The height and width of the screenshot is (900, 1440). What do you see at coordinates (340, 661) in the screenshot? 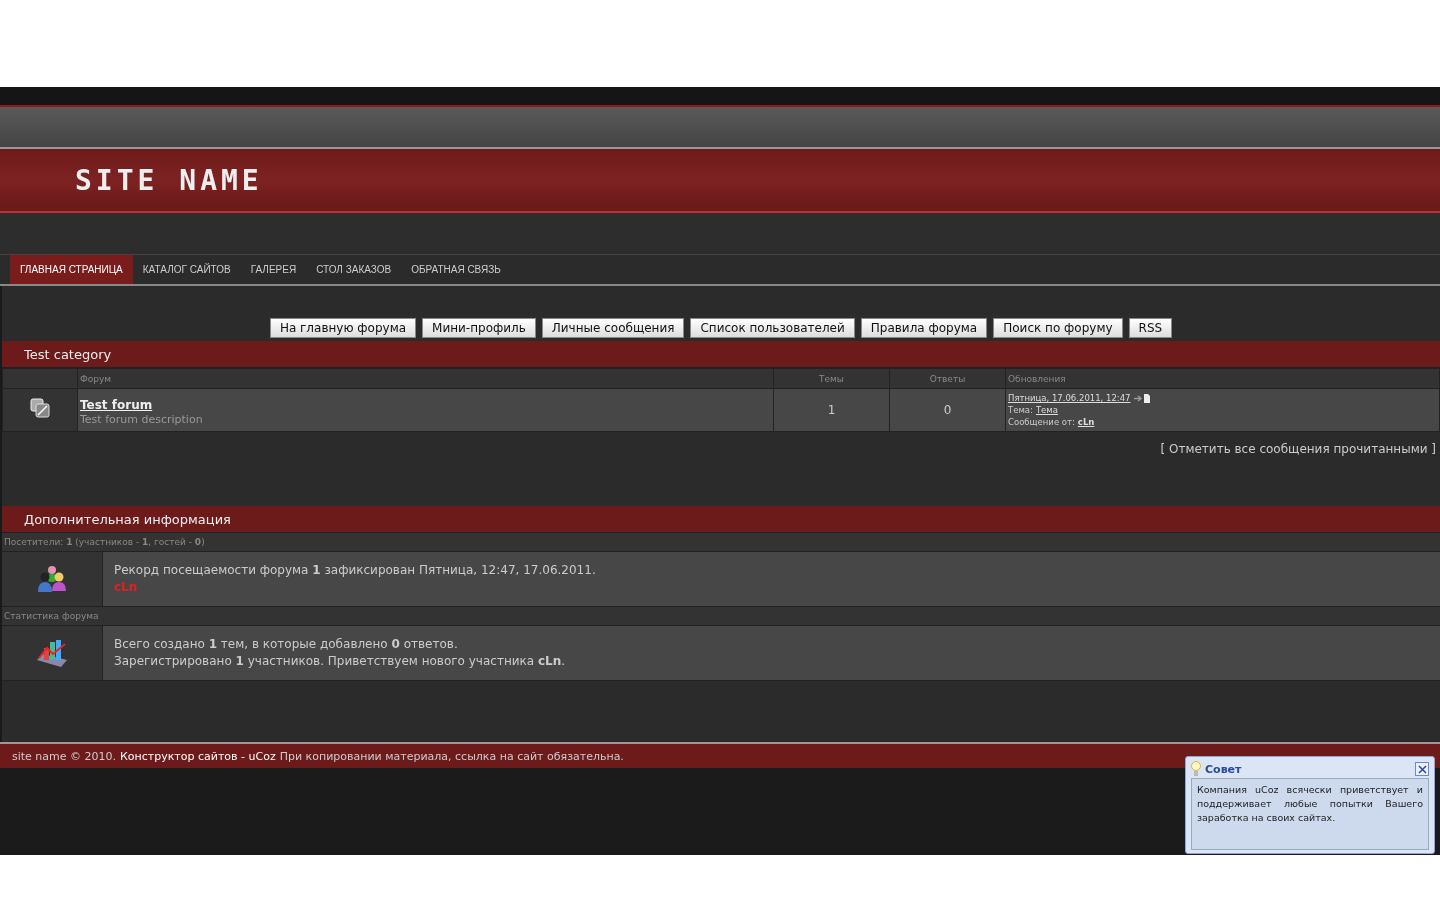
I see `info-text: Зарегистрировано 1 участников. Приветствуем нового участника cLn.` at bounding box center [340, 661].